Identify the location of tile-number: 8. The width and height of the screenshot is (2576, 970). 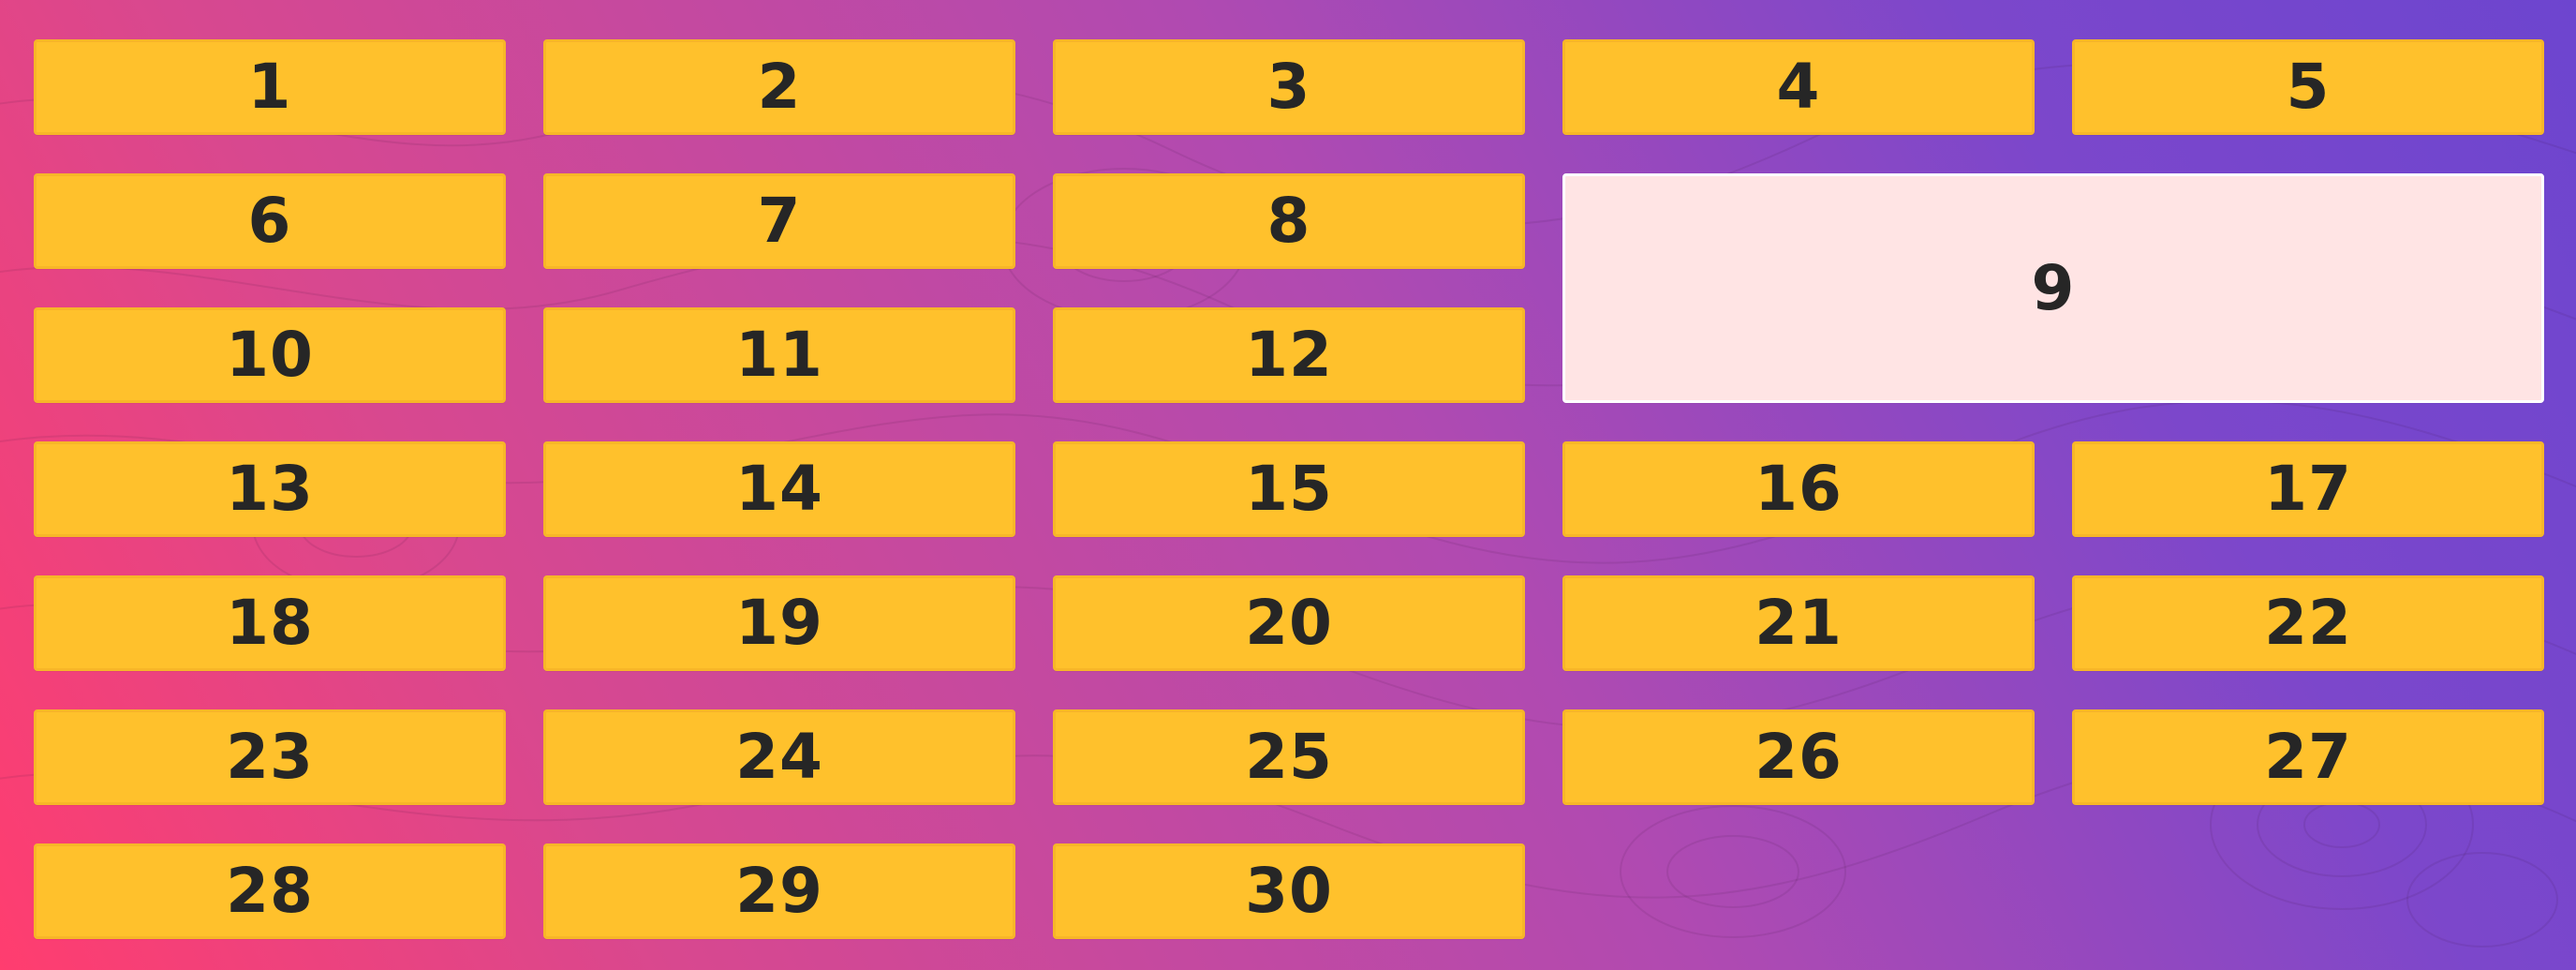
(1288, 221).